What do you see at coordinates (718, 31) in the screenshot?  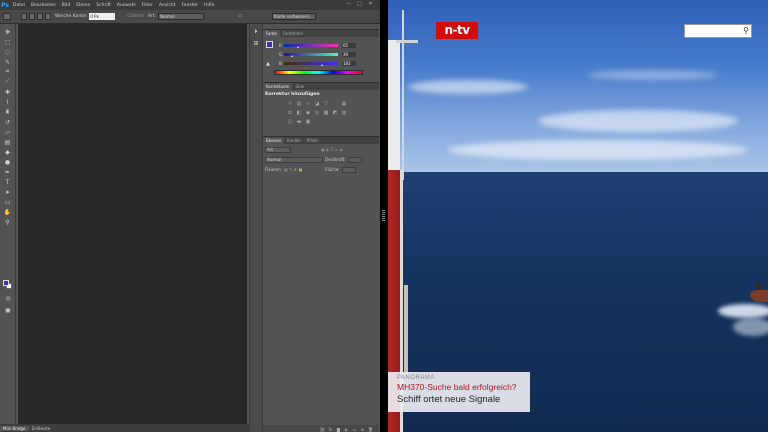 I see `search-input: ⚲` at bounding box center [718, 31].